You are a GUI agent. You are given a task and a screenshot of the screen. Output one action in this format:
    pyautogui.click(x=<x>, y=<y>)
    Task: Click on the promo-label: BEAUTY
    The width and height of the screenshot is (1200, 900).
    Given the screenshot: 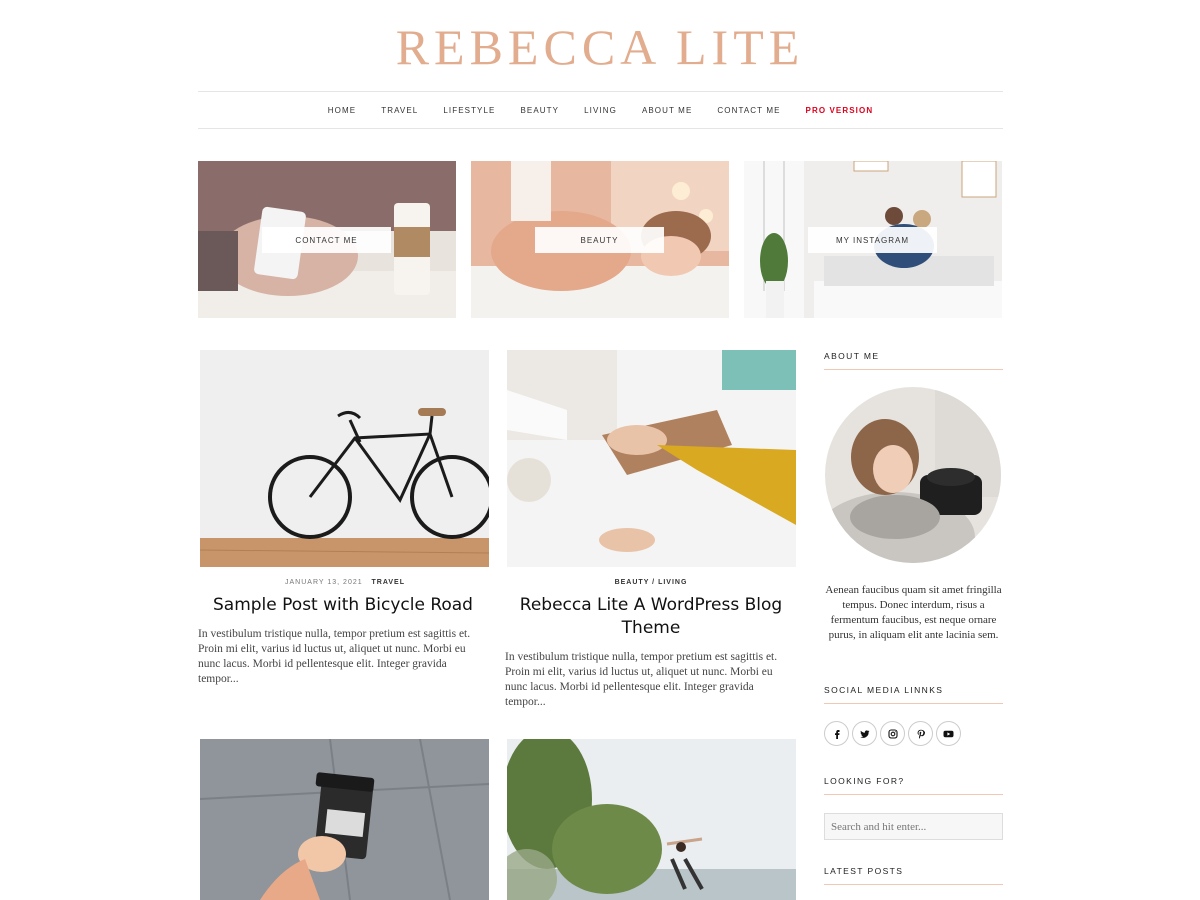 What is the action you would take?
    pyautogui.click(x=599, y=240)
    